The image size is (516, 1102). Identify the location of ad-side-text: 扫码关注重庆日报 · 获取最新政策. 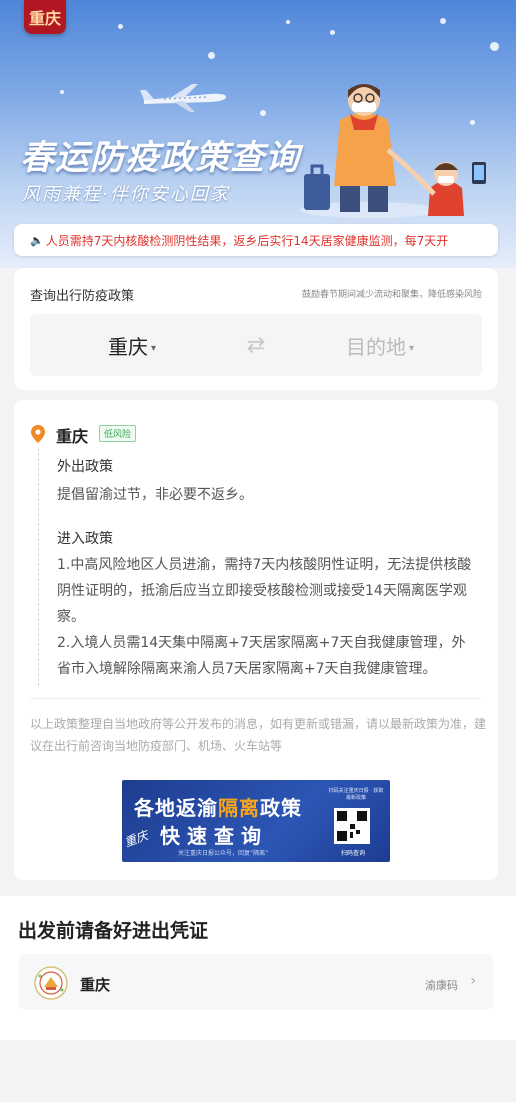
(356, 794).